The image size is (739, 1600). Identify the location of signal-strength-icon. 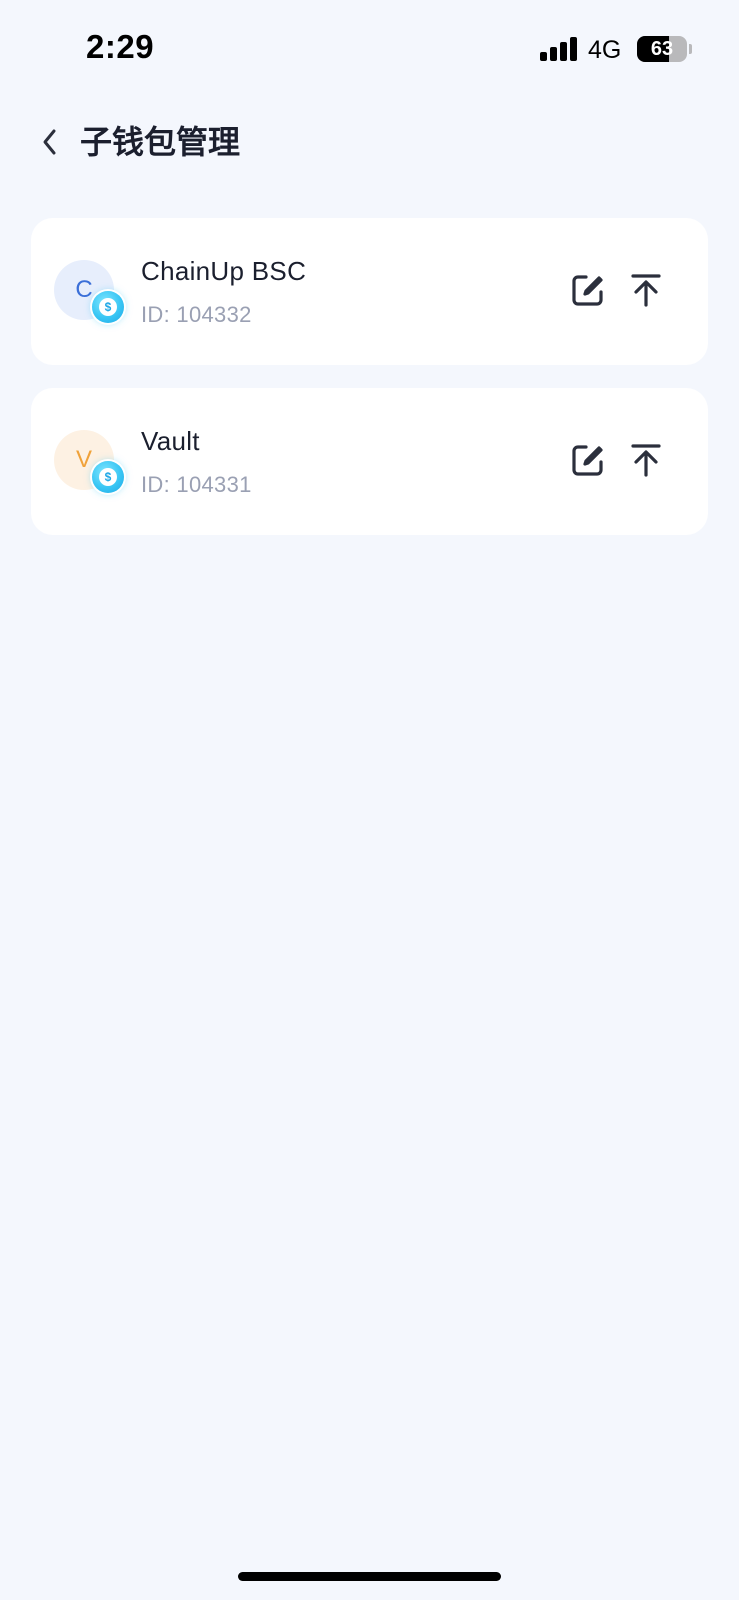
(559, 49).